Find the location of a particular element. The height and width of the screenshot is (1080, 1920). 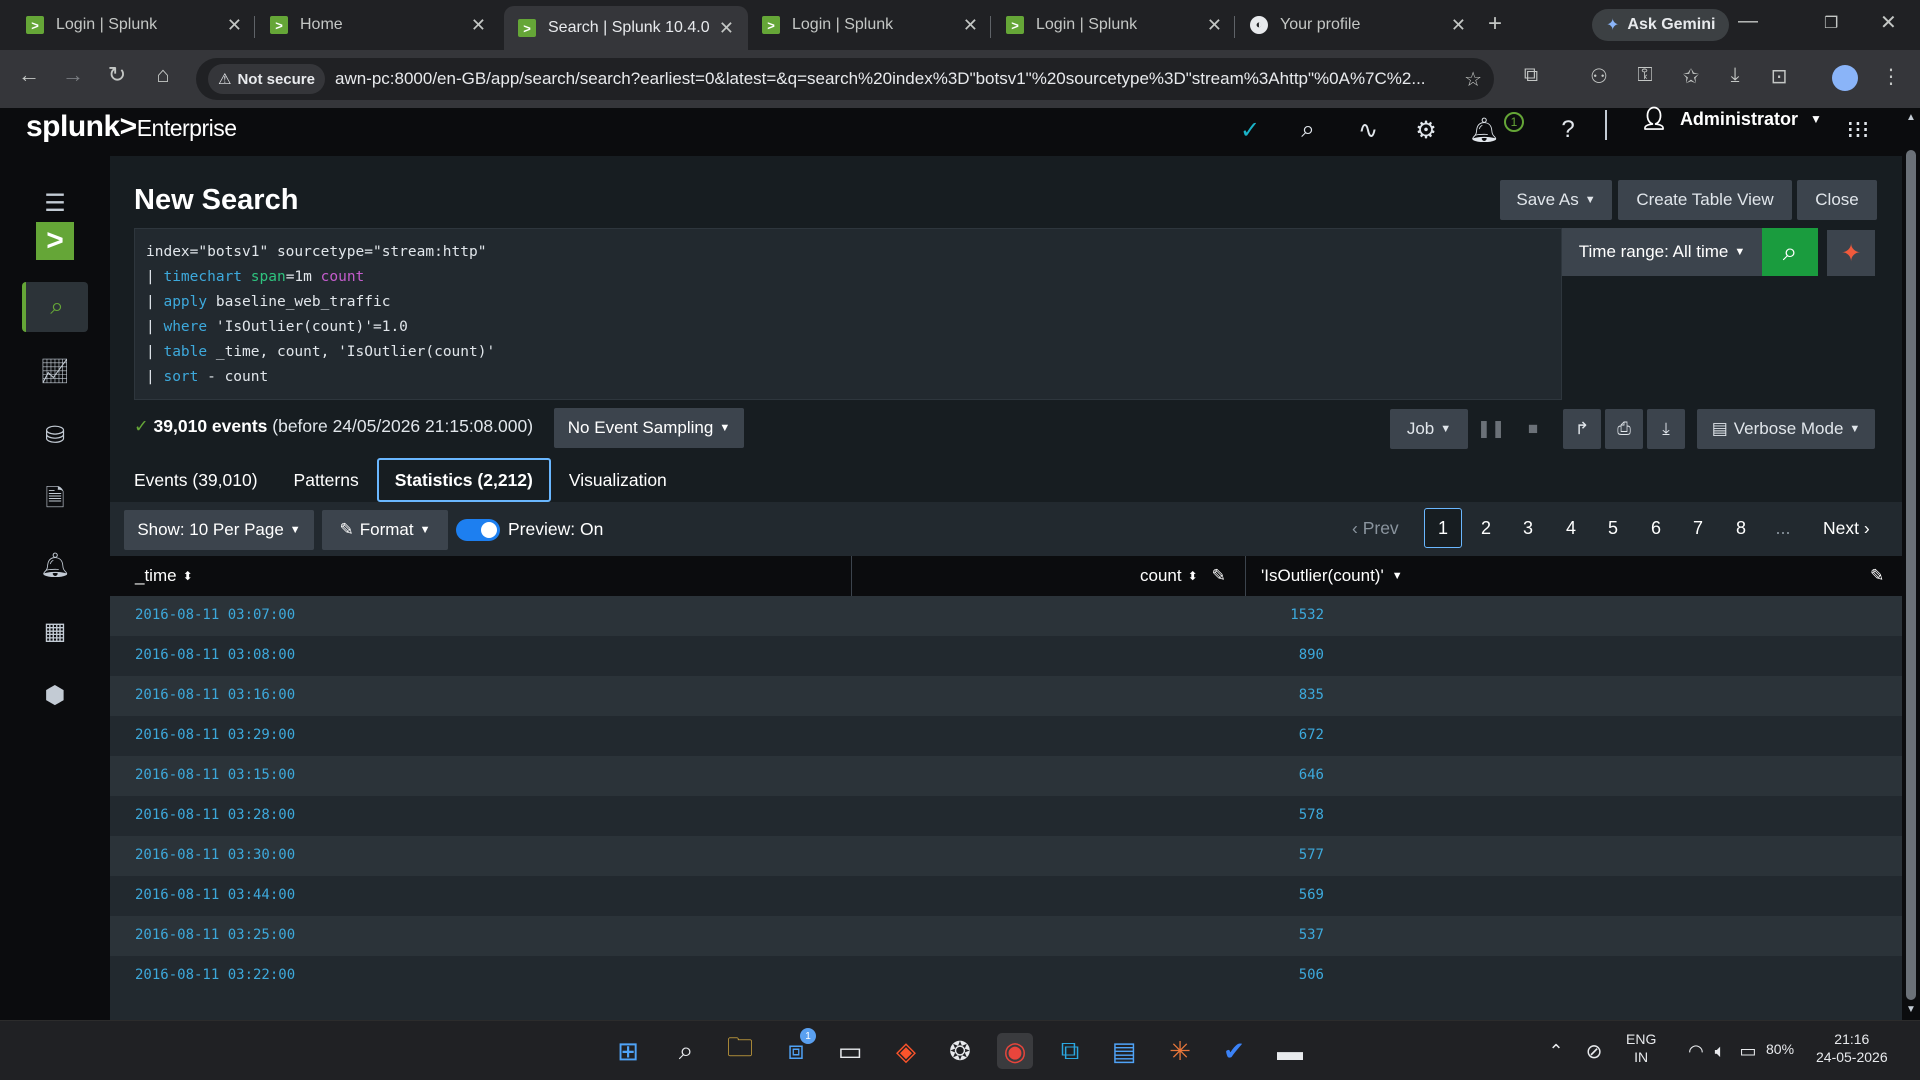

per-page-dropdown: Show: 10 Per Page ▼ is located at coordinates (219, 530).